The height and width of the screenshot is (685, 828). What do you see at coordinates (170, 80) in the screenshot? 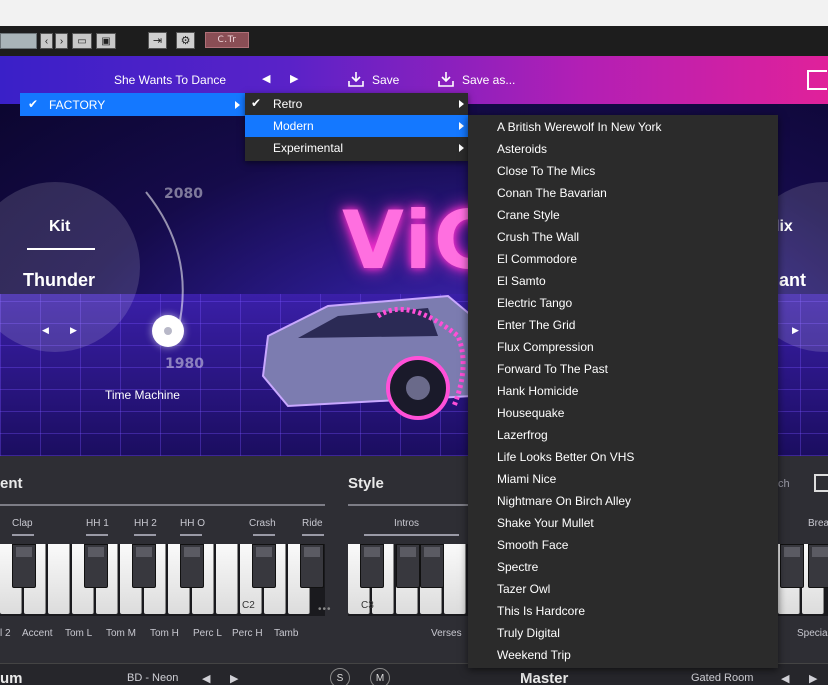
I see `preset-name: She Wants To Dance` at bounding box center [170, 80].